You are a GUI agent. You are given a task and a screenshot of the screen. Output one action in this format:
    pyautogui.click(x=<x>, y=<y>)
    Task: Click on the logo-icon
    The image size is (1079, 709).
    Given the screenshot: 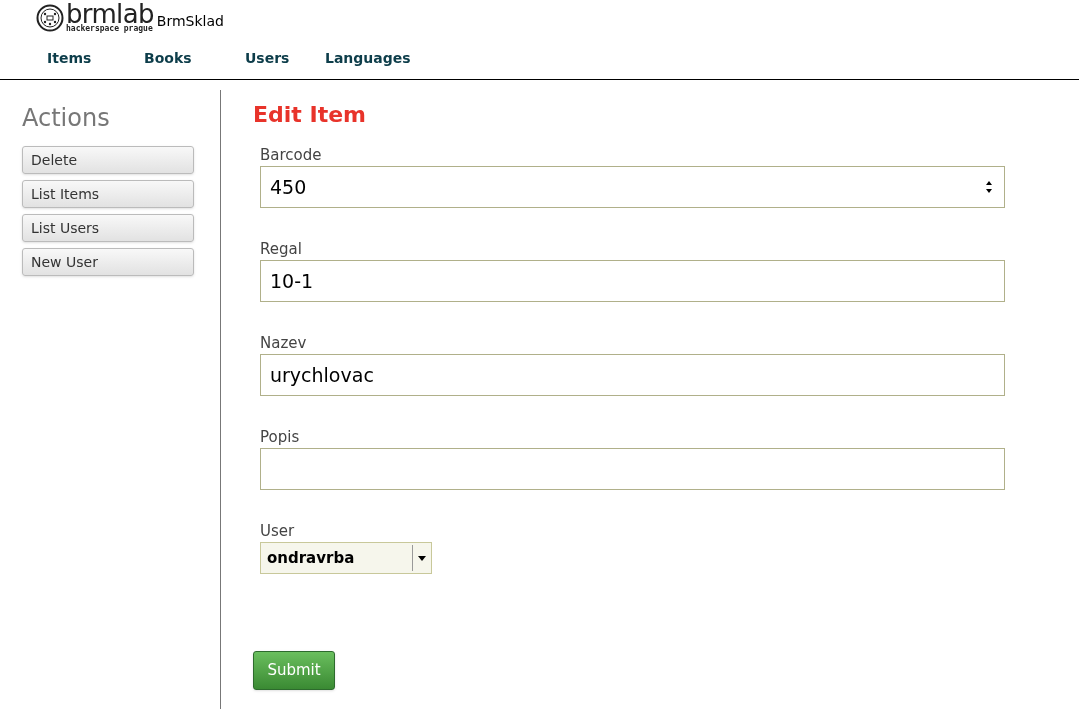 What is the action you would take?
    pyautogui.click(x=50, y=18)
    